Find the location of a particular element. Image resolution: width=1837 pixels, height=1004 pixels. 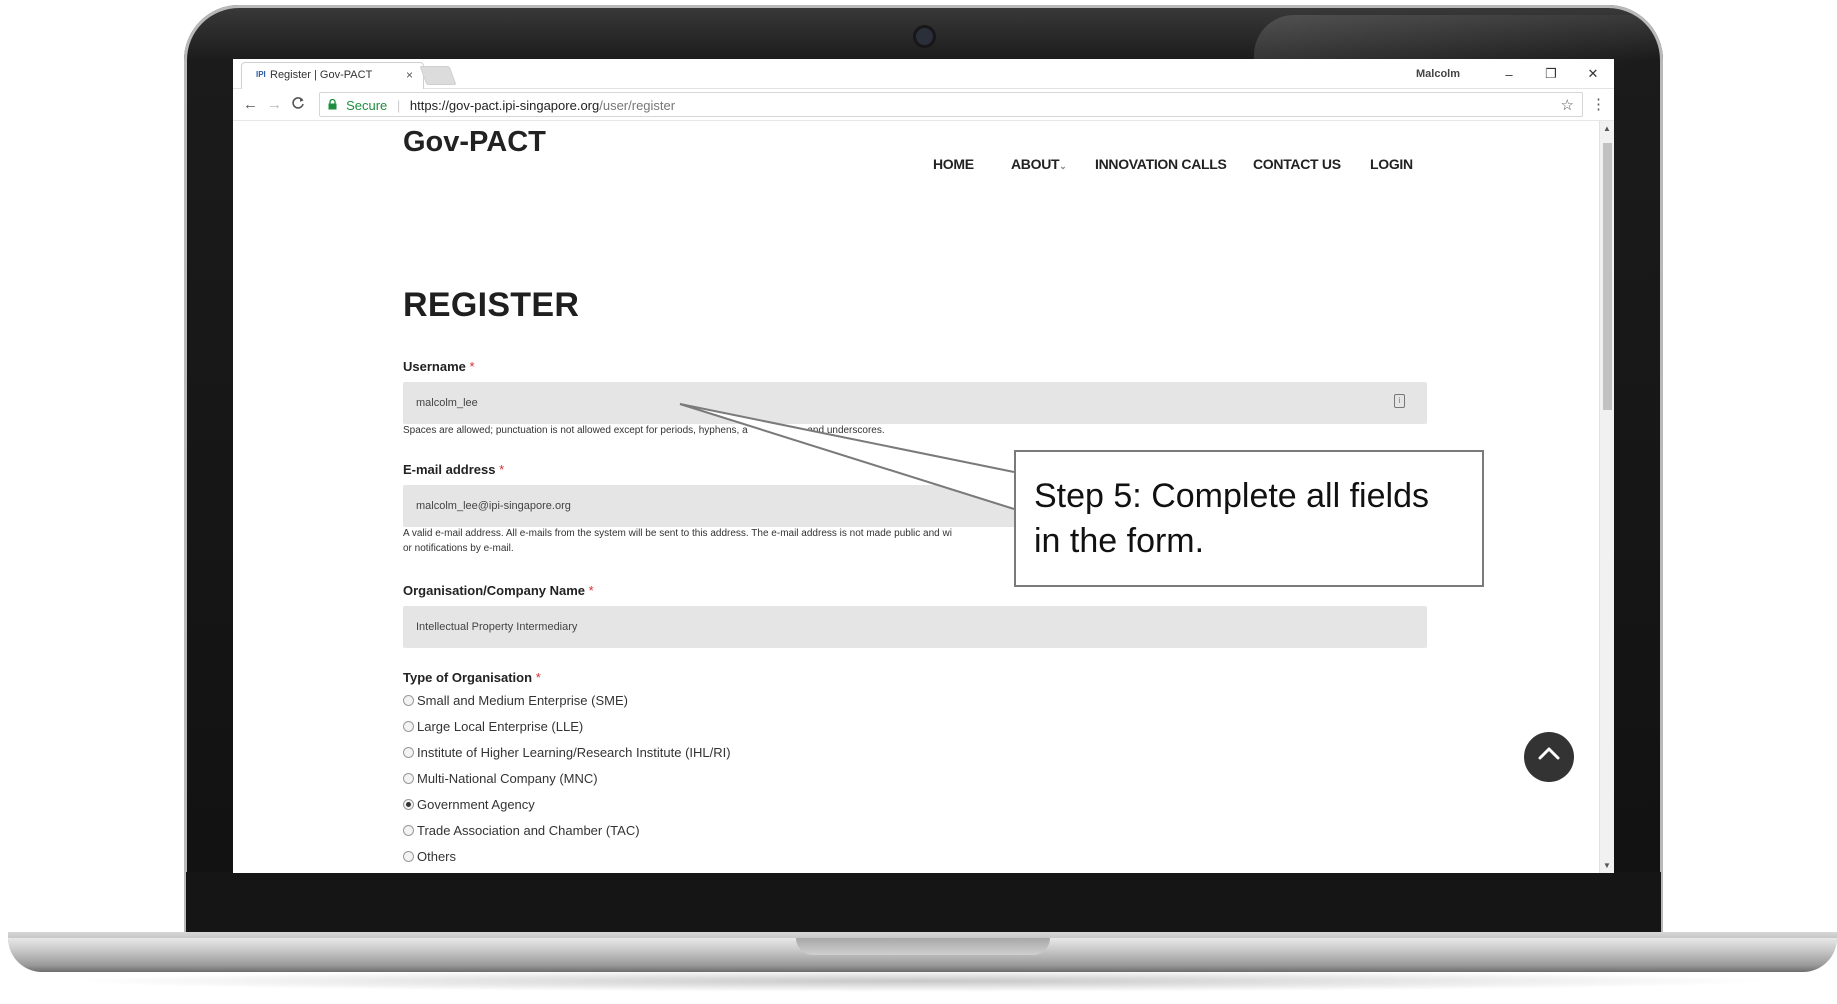

radio-others: Others is located at coordinates (429, 856).